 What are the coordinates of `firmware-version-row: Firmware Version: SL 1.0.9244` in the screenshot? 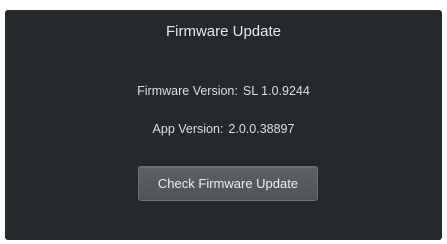 It's located at (223, 91).